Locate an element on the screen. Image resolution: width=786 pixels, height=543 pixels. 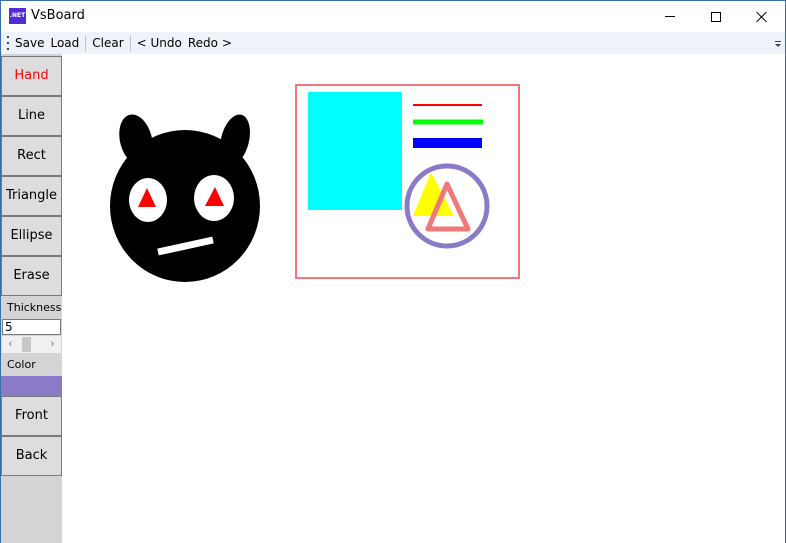
tool-hand-button: Hand is located at coordinates (31, 76).